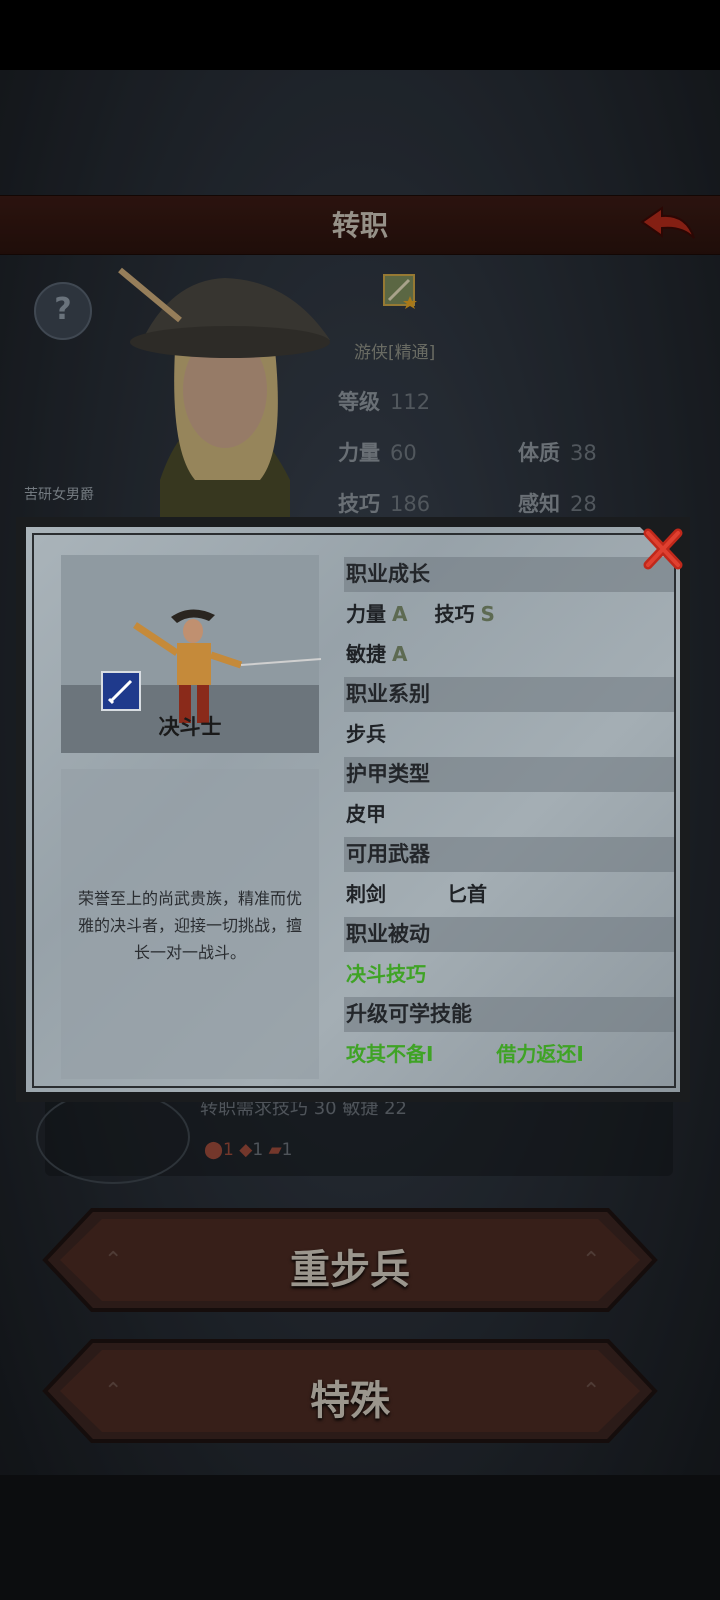 This screenshot has height=1600, width=720. I want to click on skill-item: 借力返还I, so click(539, 1054).